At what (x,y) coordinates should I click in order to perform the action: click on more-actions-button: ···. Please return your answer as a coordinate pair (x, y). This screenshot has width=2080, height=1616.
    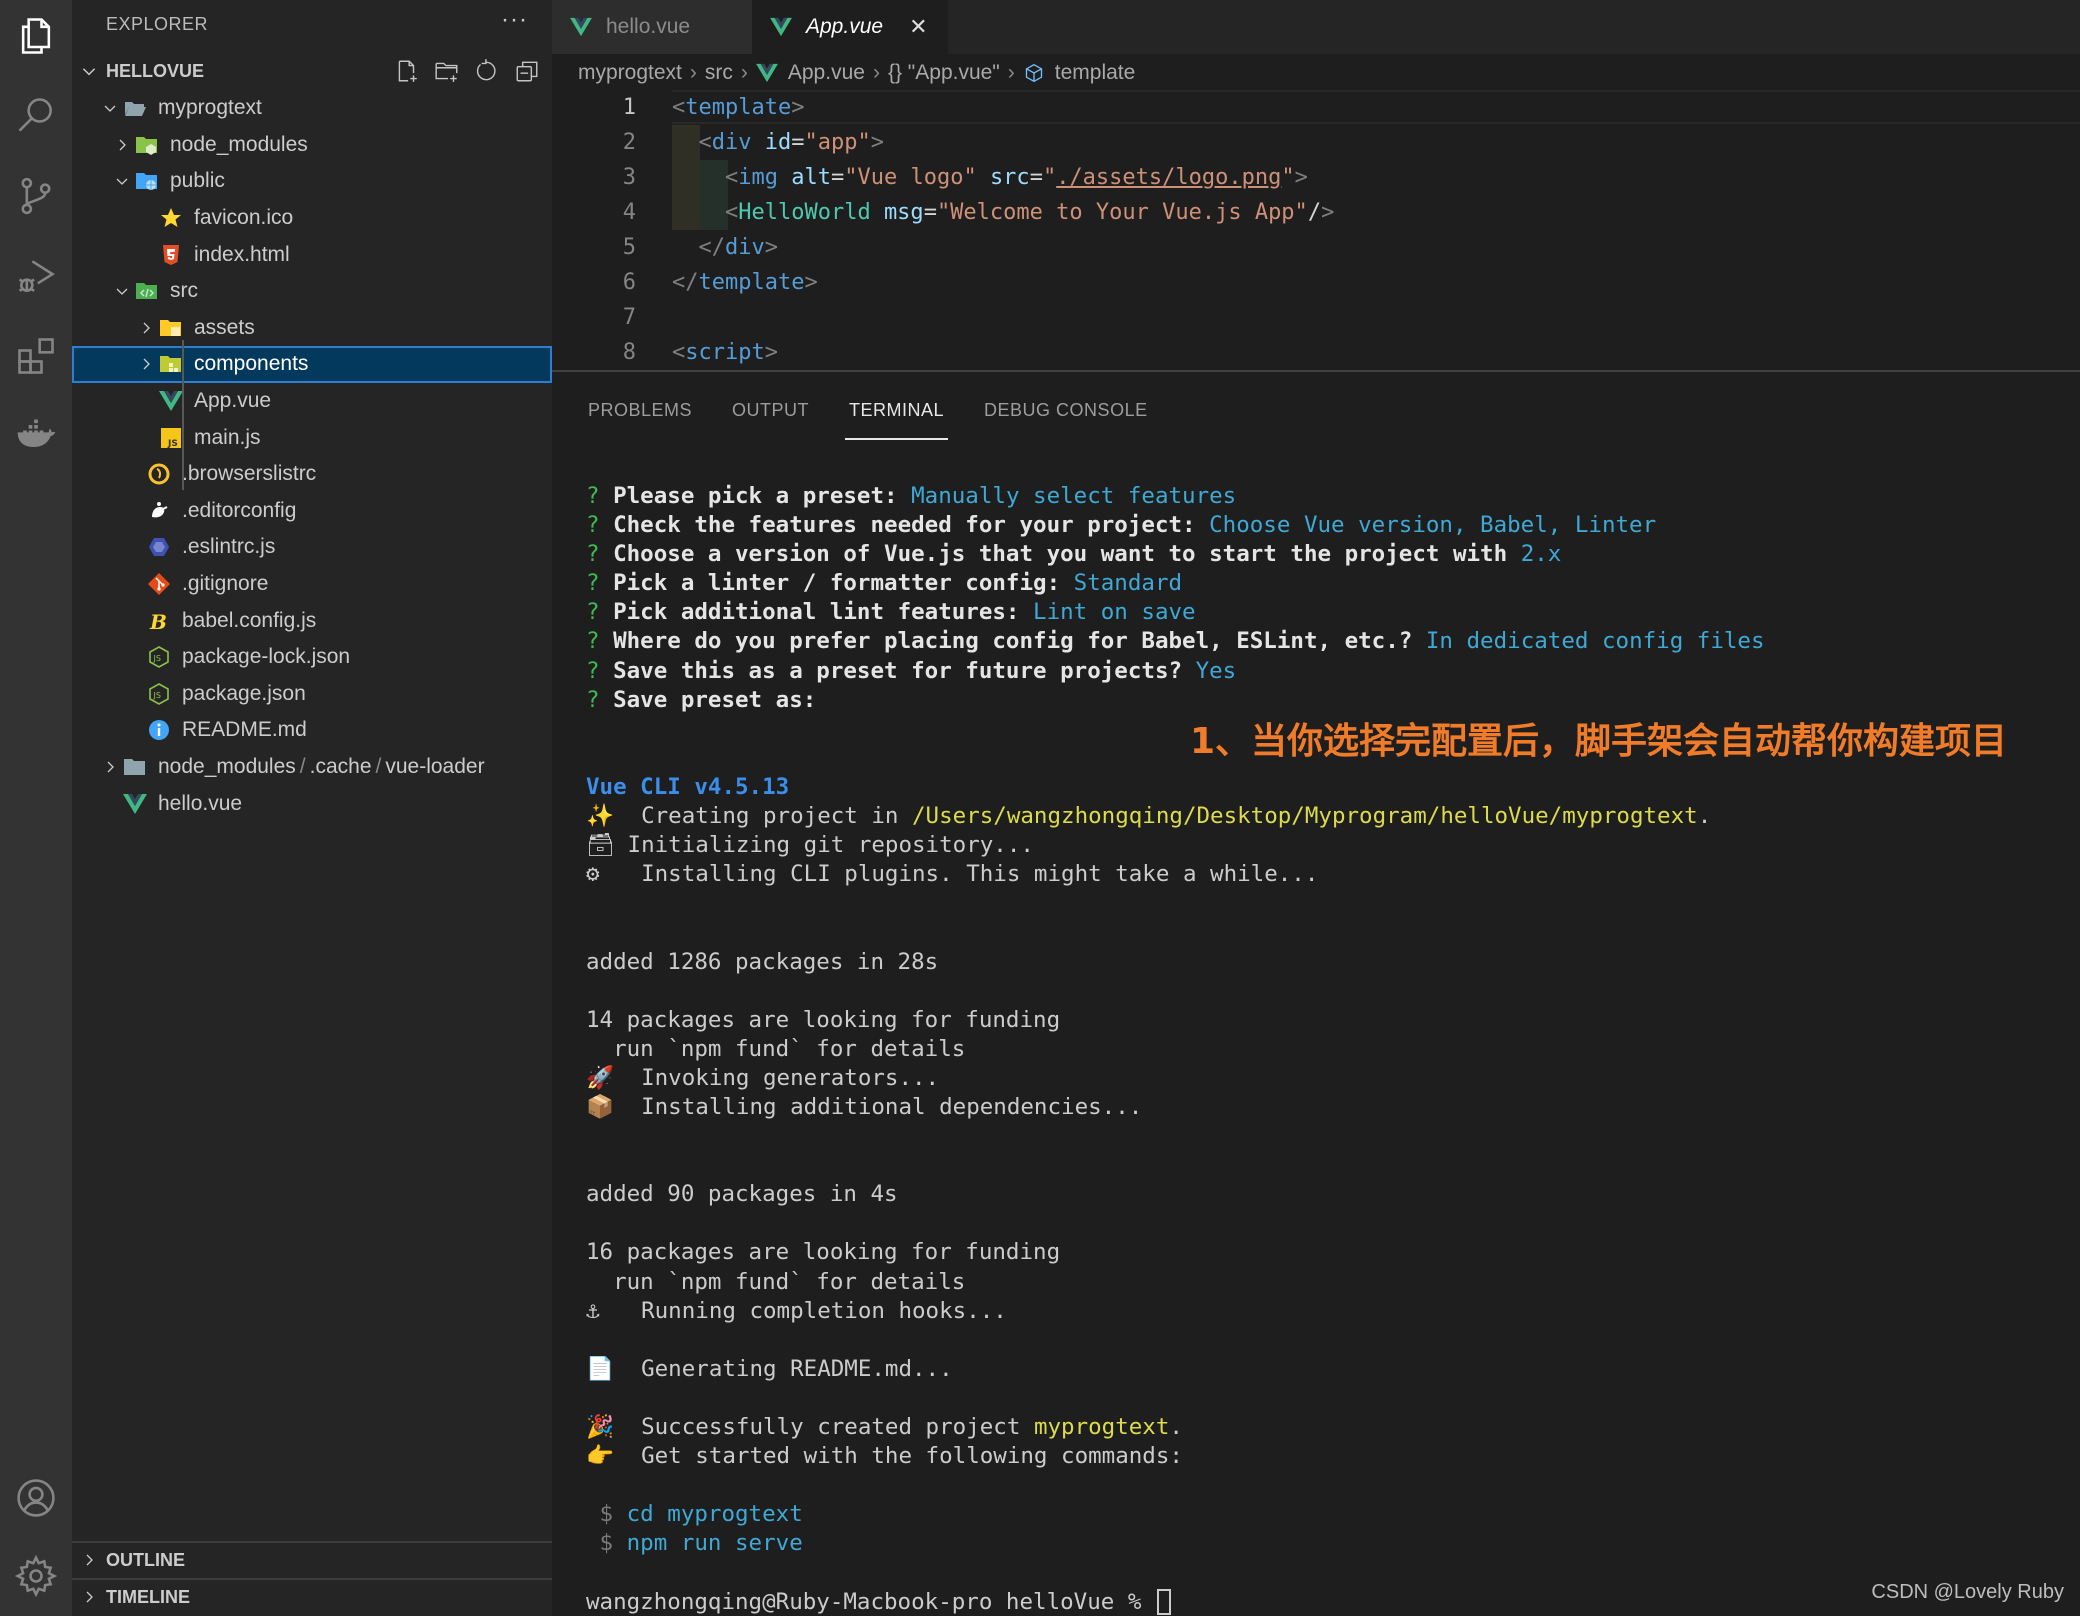
    Looking at the image, I should click on (514, 20).